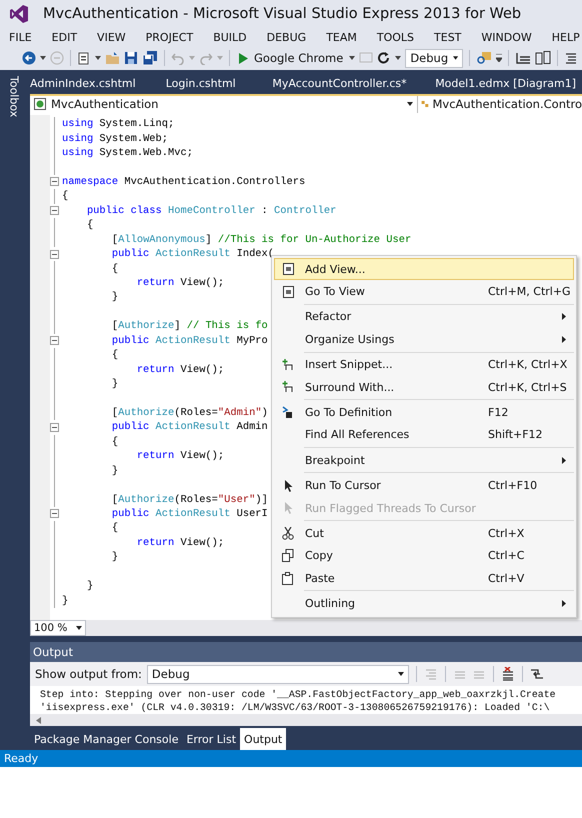  I want to click on scissors-icon, so click(288, 533).